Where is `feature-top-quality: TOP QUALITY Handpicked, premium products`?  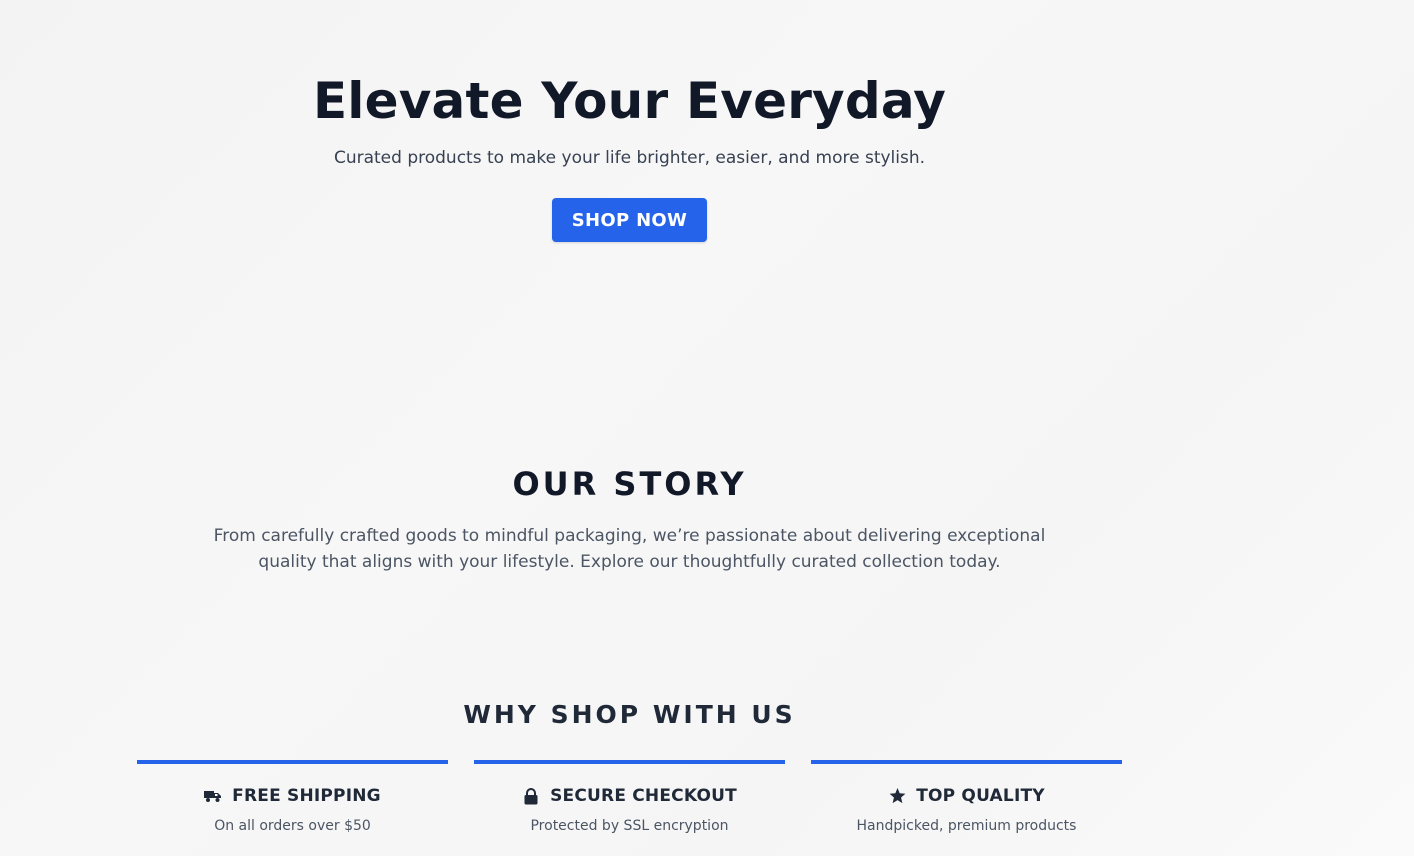 feature-top-quality: TOP QUALITY Handpicked, premium products is located at coordinates (966, 808).